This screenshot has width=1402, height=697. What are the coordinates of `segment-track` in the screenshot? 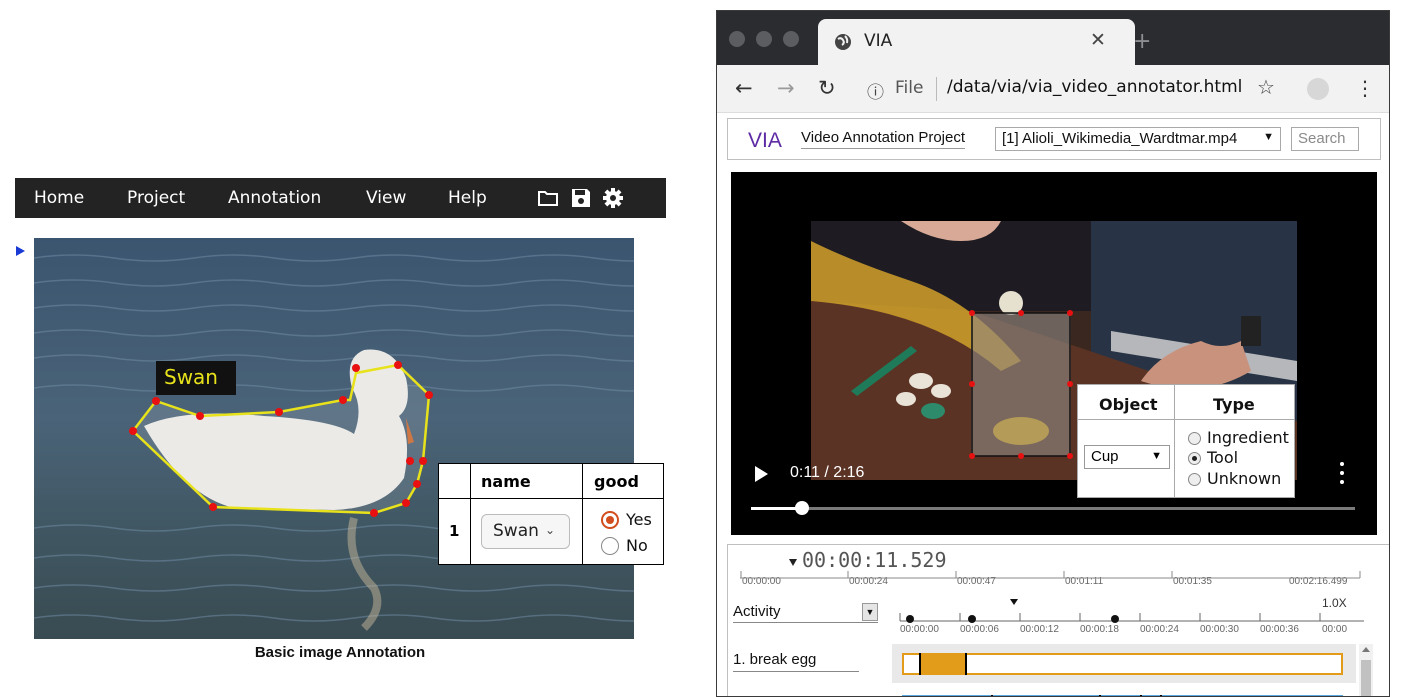 It's located at (1122, 664).